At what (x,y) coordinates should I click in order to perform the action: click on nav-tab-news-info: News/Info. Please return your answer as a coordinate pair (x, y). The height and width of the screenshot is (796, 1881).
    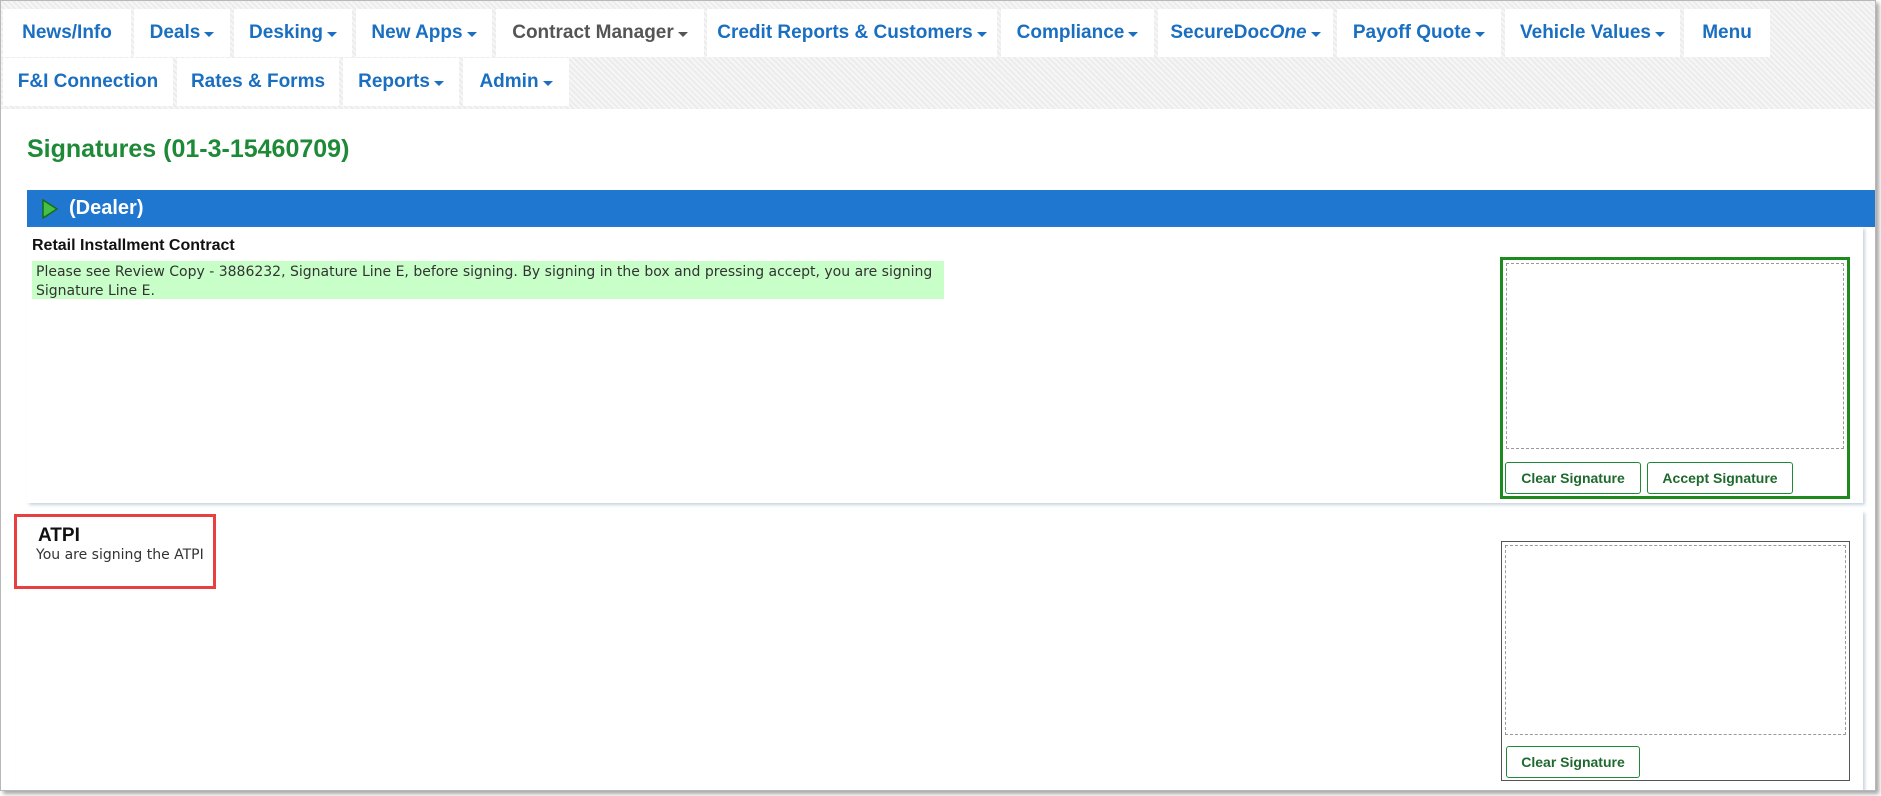
    Looking at the image, I should click on (67, 33).